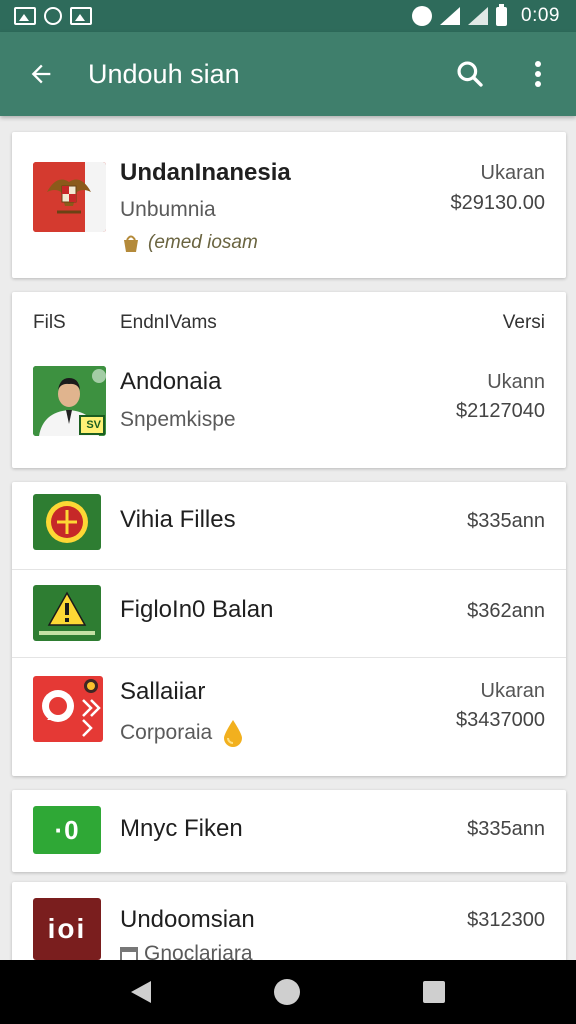 The image size is (576, 1024). What do you see at coordinates (197, 609) in the screenshot?
I see `app-title-text: FigloIn0 Balan` at bounding box center [197, 609].